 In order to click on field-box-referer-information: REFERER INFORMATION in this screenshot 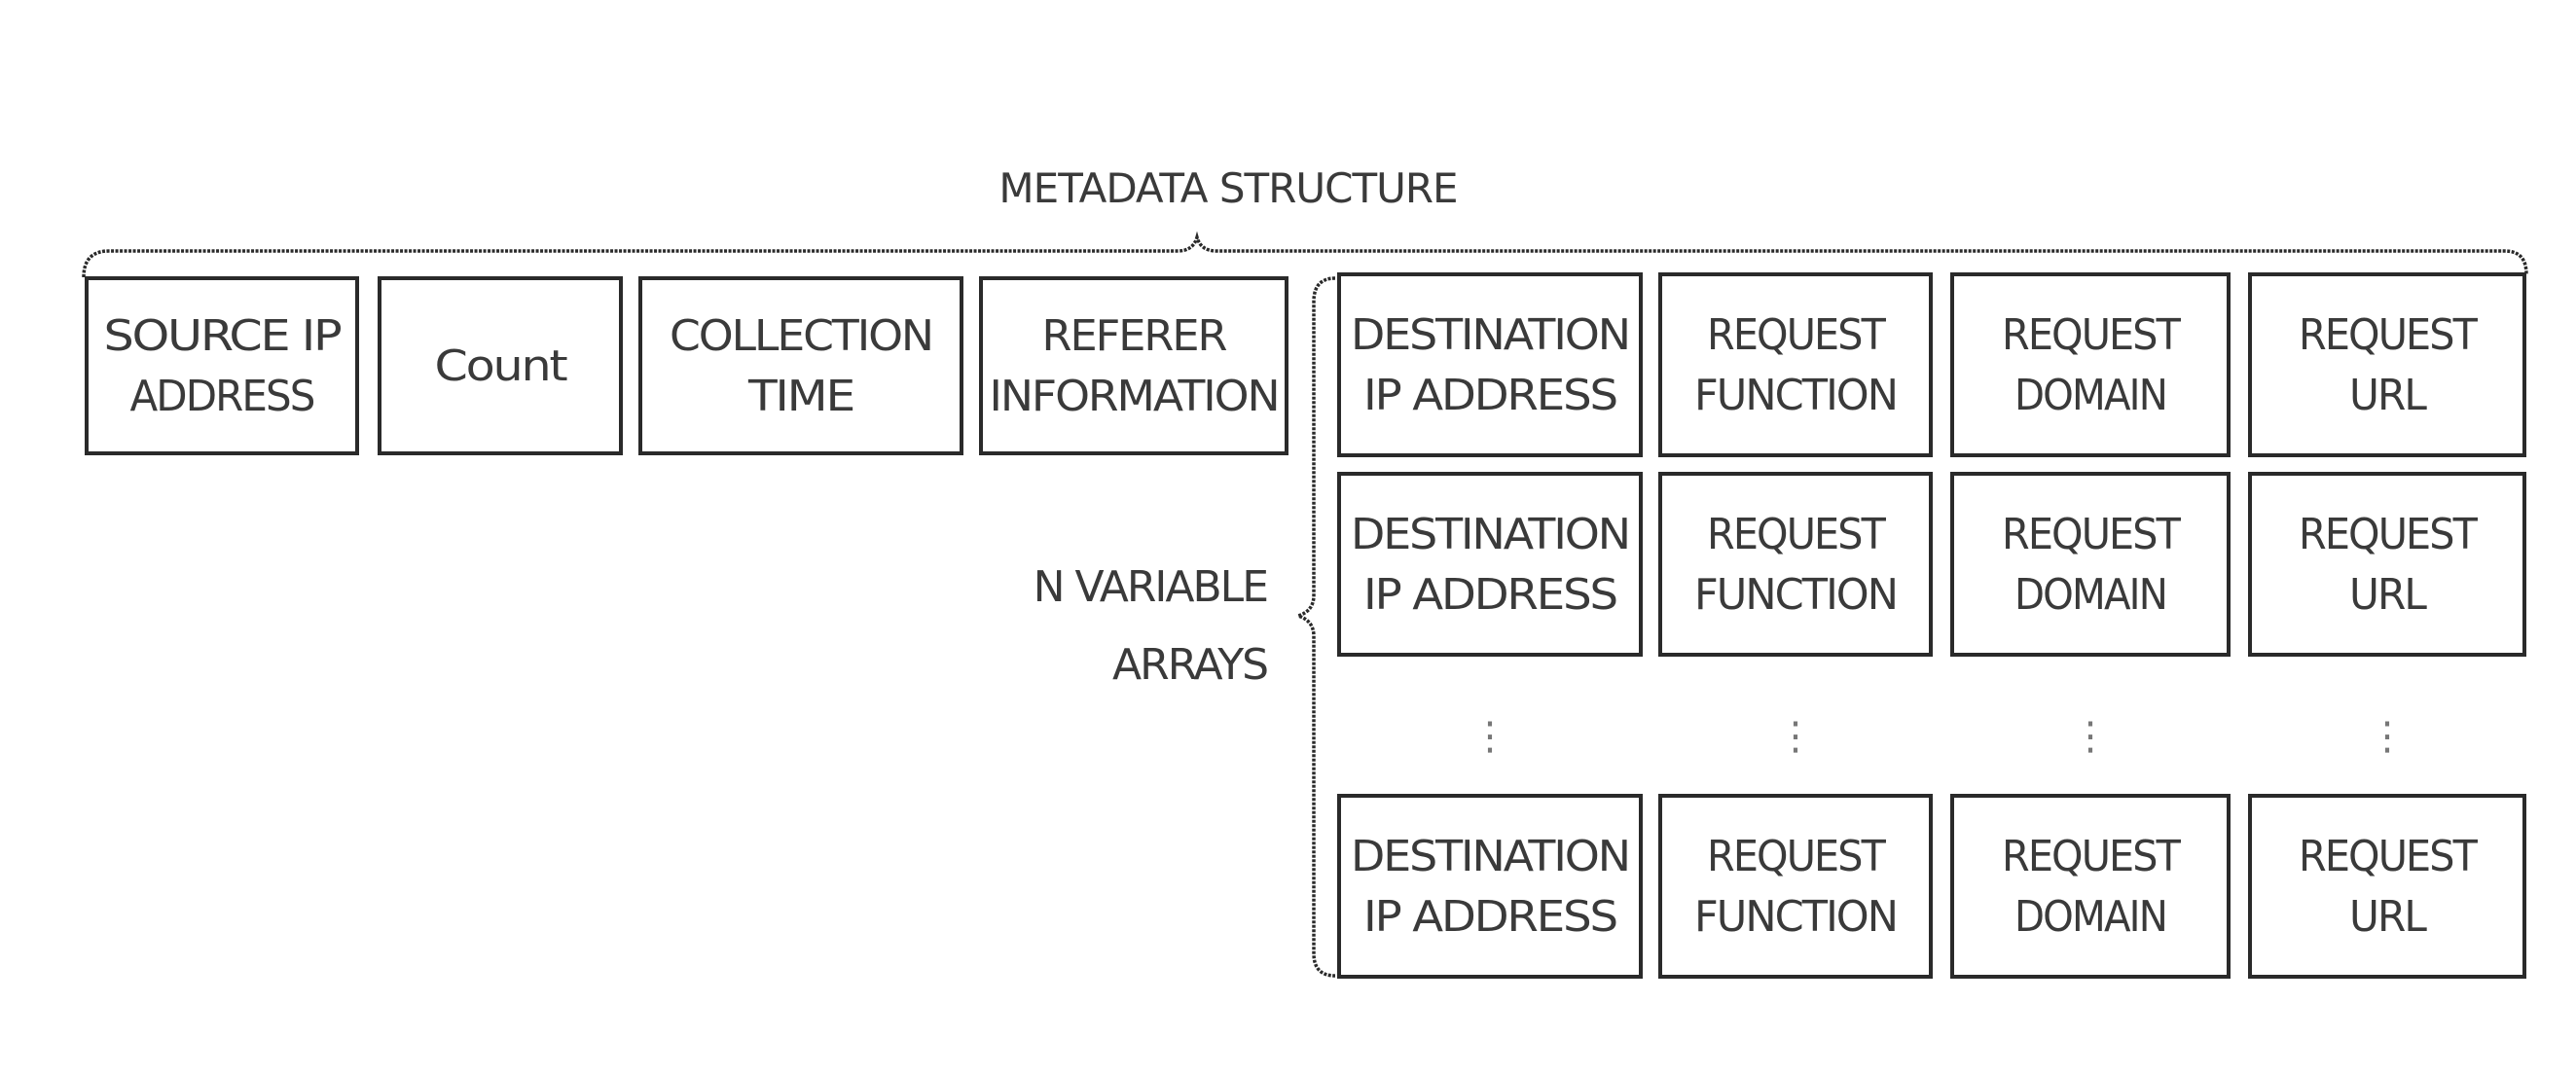, I will do `click(1133, 365)`.